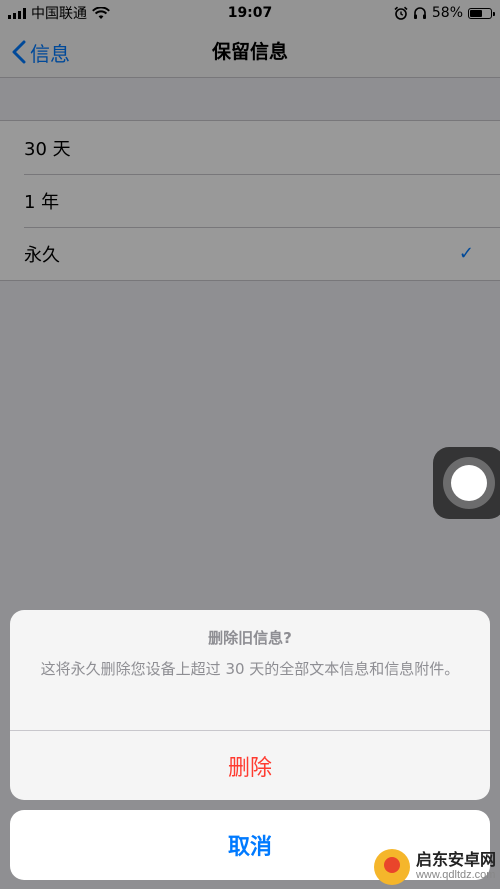  I want to click on navigation-bar: 信息 保留信息, so click(250, 52).